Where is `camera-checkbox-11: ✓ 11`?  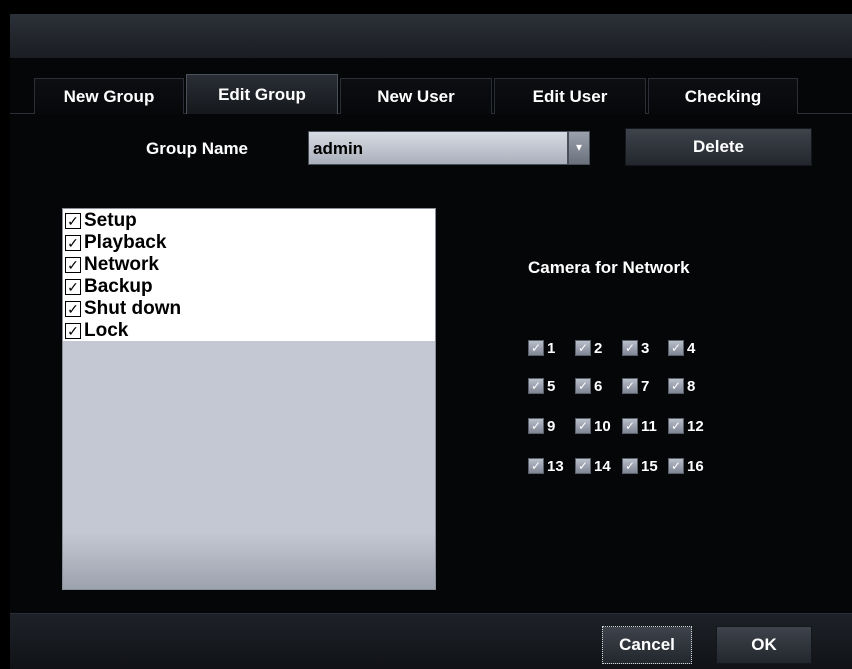 camera-checkbox-11: ✓ 11 is located at coordinates (639, 426).